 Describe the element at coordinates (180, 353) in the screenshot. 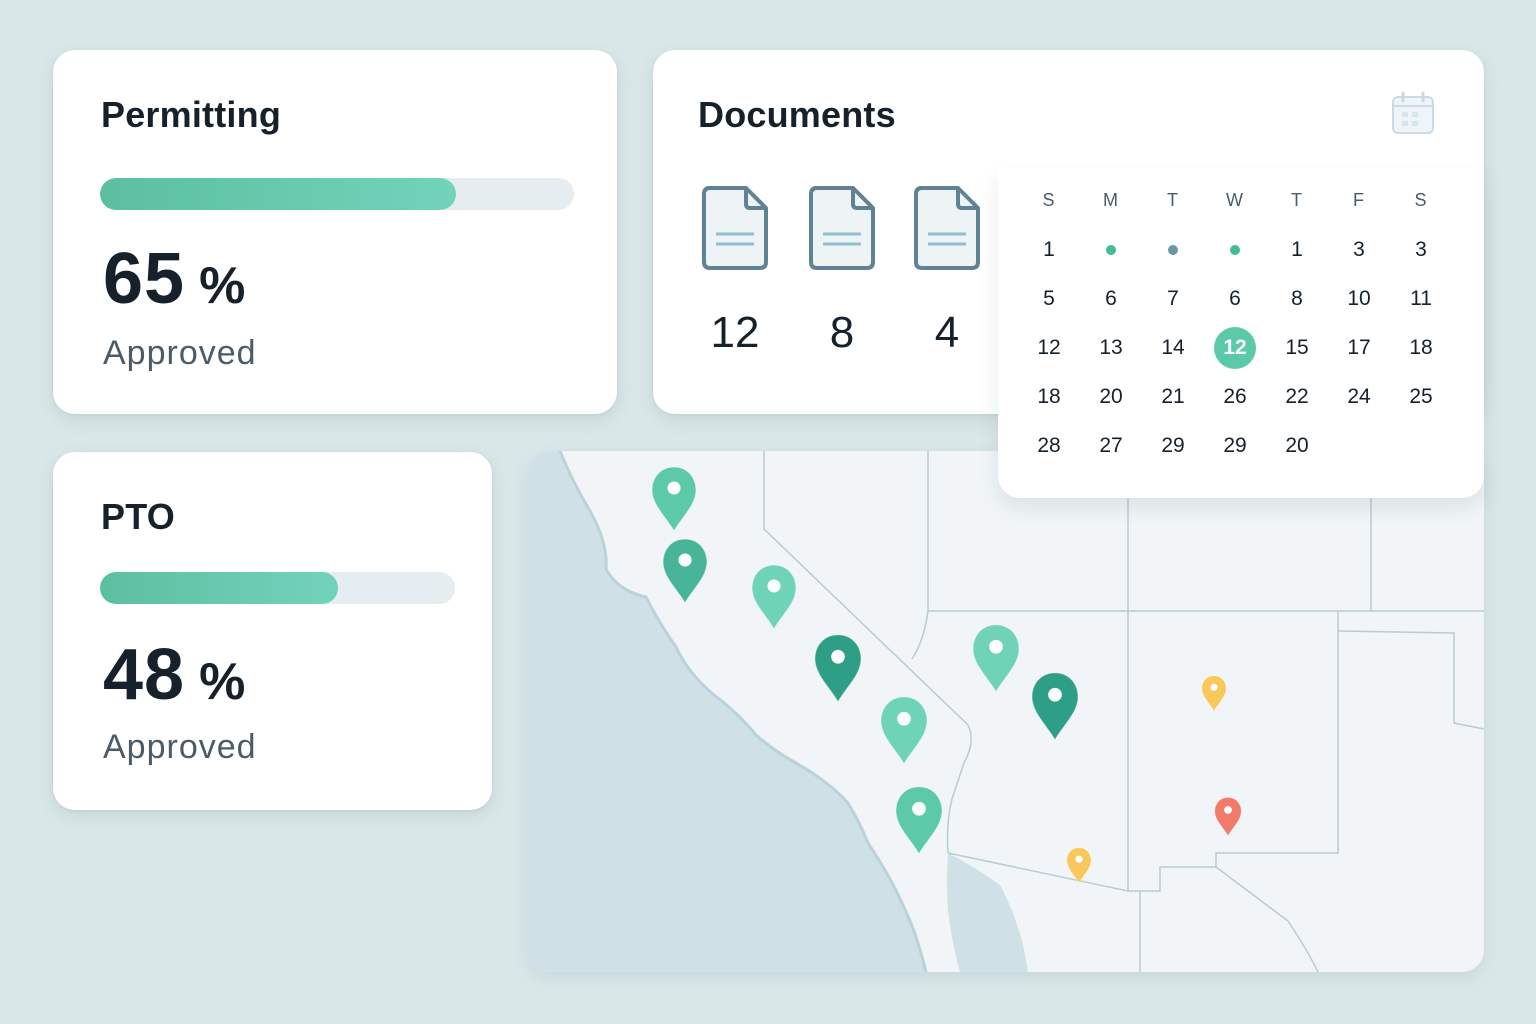

I see `permitting-status-label: Approved` at that location.